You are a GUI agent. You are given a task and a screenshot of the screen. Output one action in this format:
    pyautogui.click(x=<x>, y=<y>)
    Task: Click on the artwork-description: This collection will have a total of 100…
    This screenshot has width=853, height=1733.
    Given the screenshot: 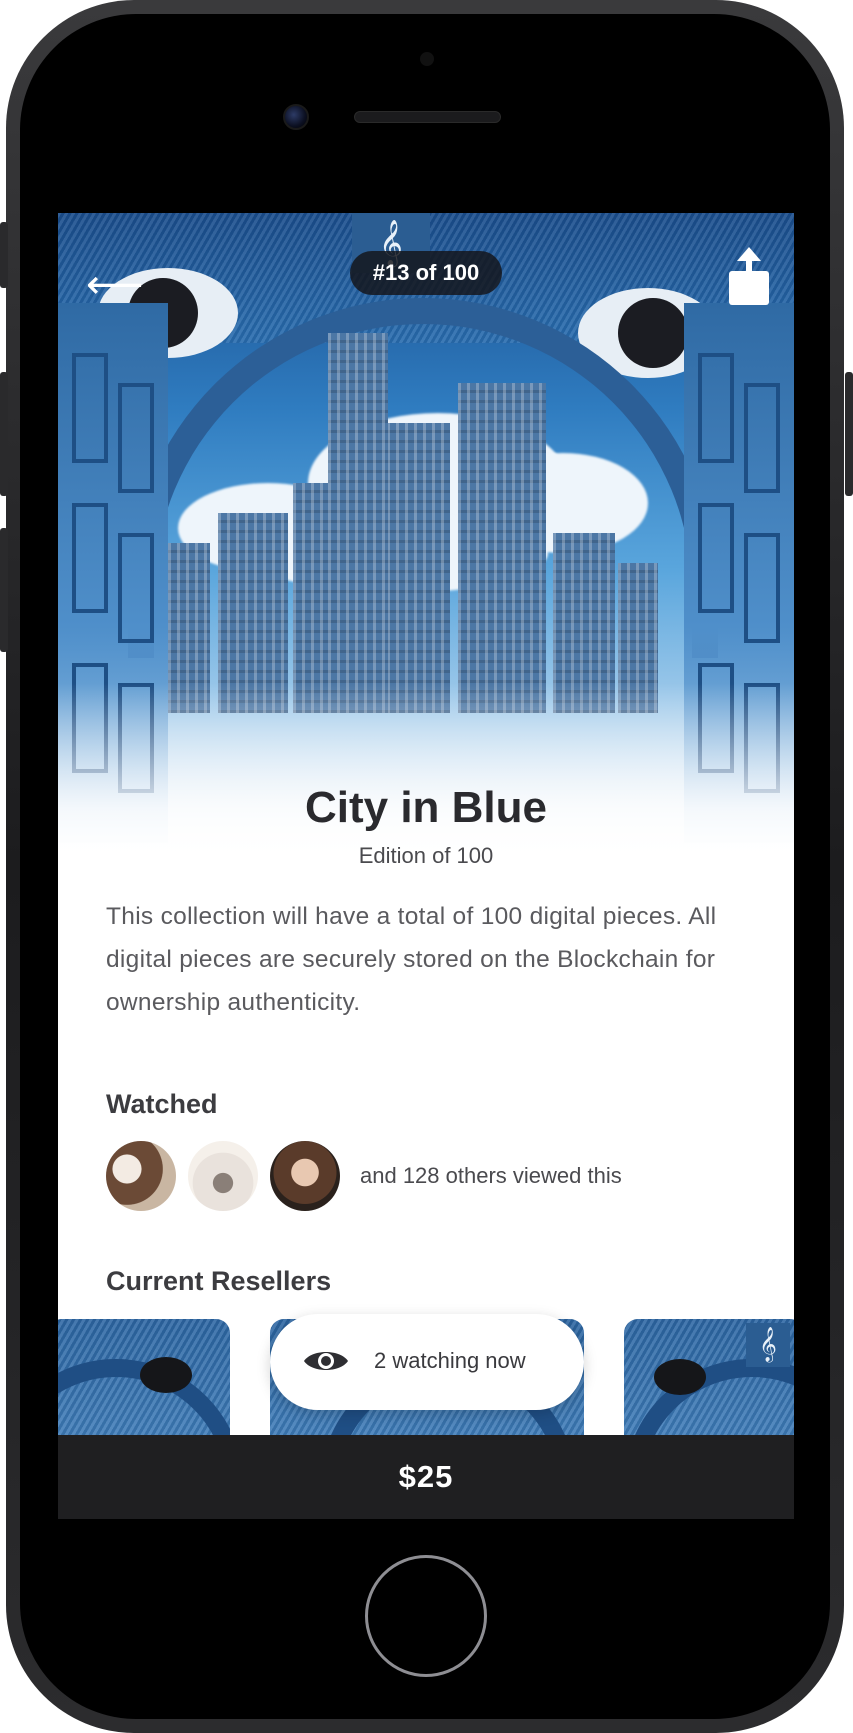 What is the action you would take?
    pyautogui.click(x=411, y=959)
    